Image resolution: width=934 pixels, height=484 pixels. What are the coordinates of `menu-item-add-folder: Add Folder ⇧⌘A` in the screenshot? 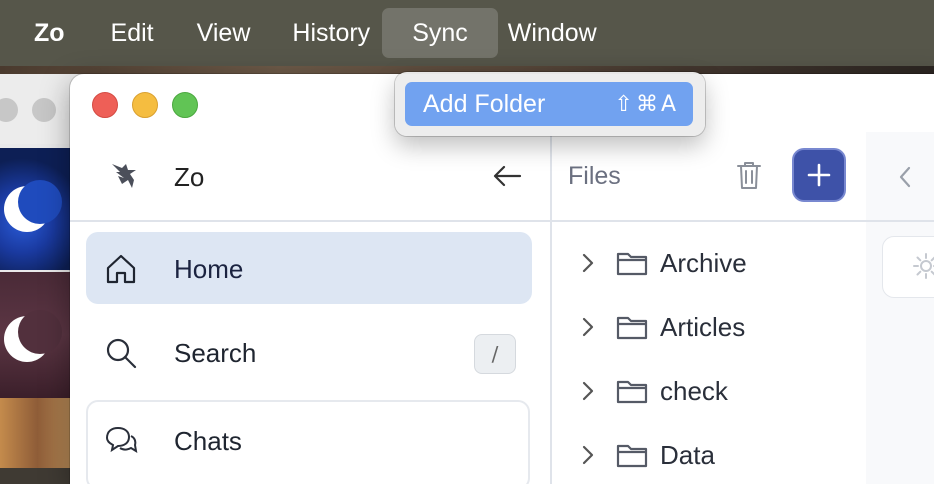 It's located at (549, 104).